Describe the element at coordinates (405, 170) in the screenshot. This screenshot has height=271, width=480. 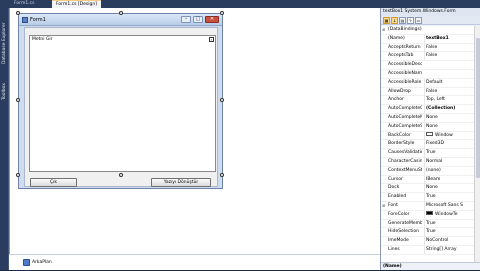
I see `property-name: ContextMenuStrip` at that location.